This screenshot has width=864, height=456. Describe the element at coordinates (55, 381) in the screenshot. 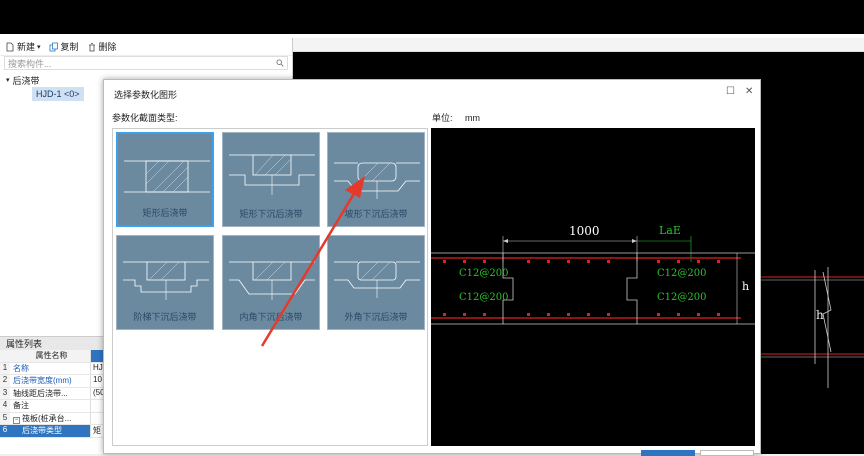

I see `property-row: 2 后浇带宽度(mm) 10` at that location.